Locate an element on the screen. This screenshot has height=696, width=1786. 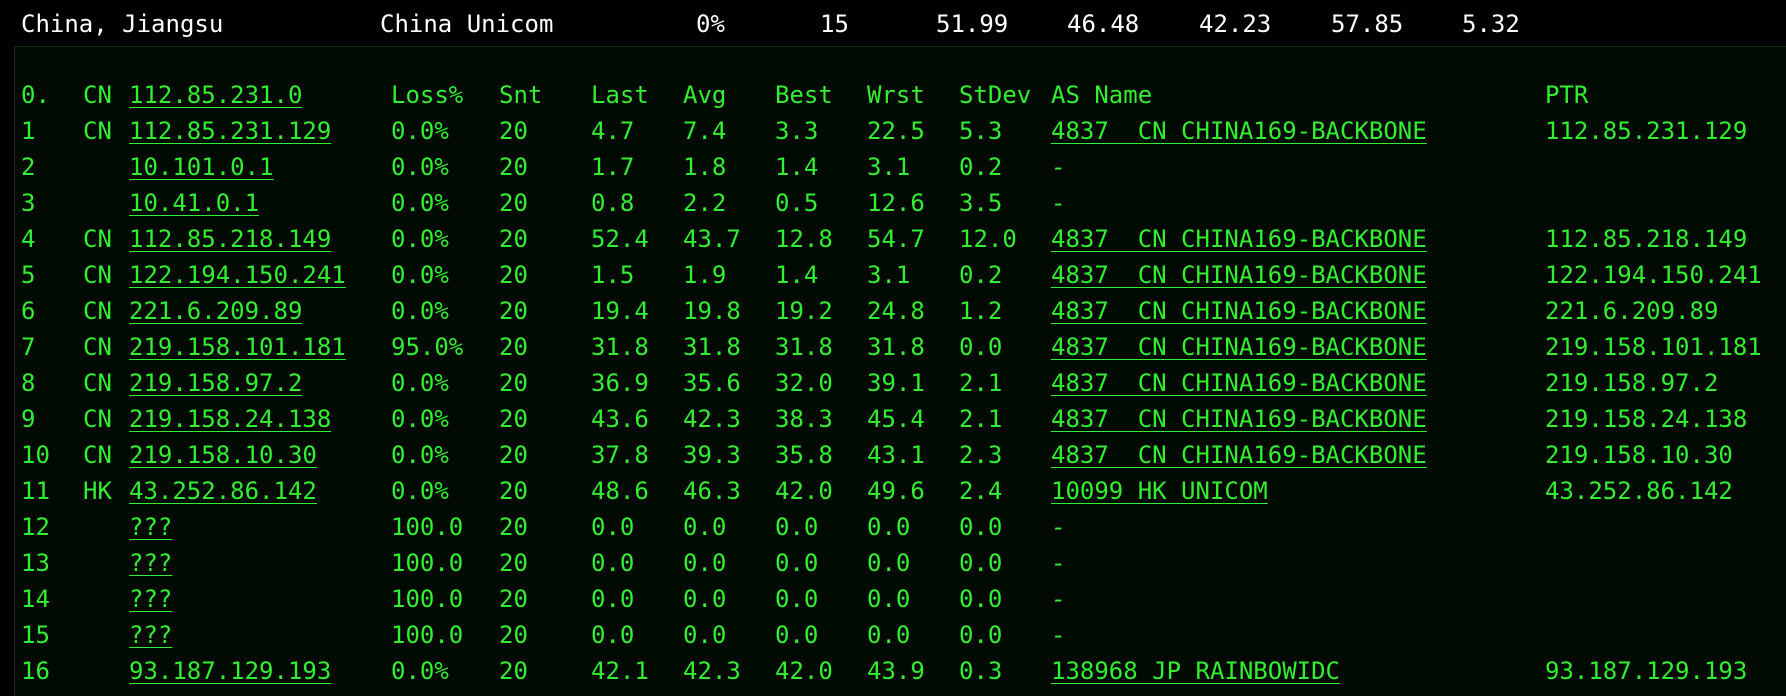
avg-value: 1.8 is located at coordinates (705, 167).